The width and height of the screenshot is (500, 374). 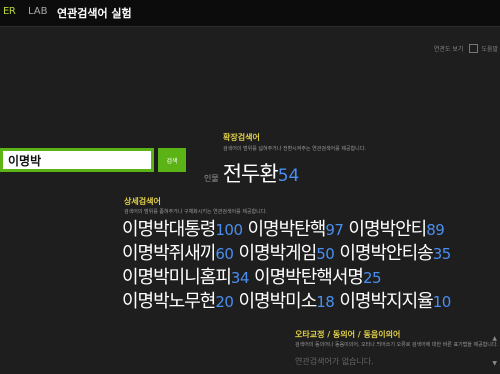 What do you see at coordinates (442, 254) in the screenshot?
I see `detailed-keyword-count: 35` at bounding box center [442, 254].